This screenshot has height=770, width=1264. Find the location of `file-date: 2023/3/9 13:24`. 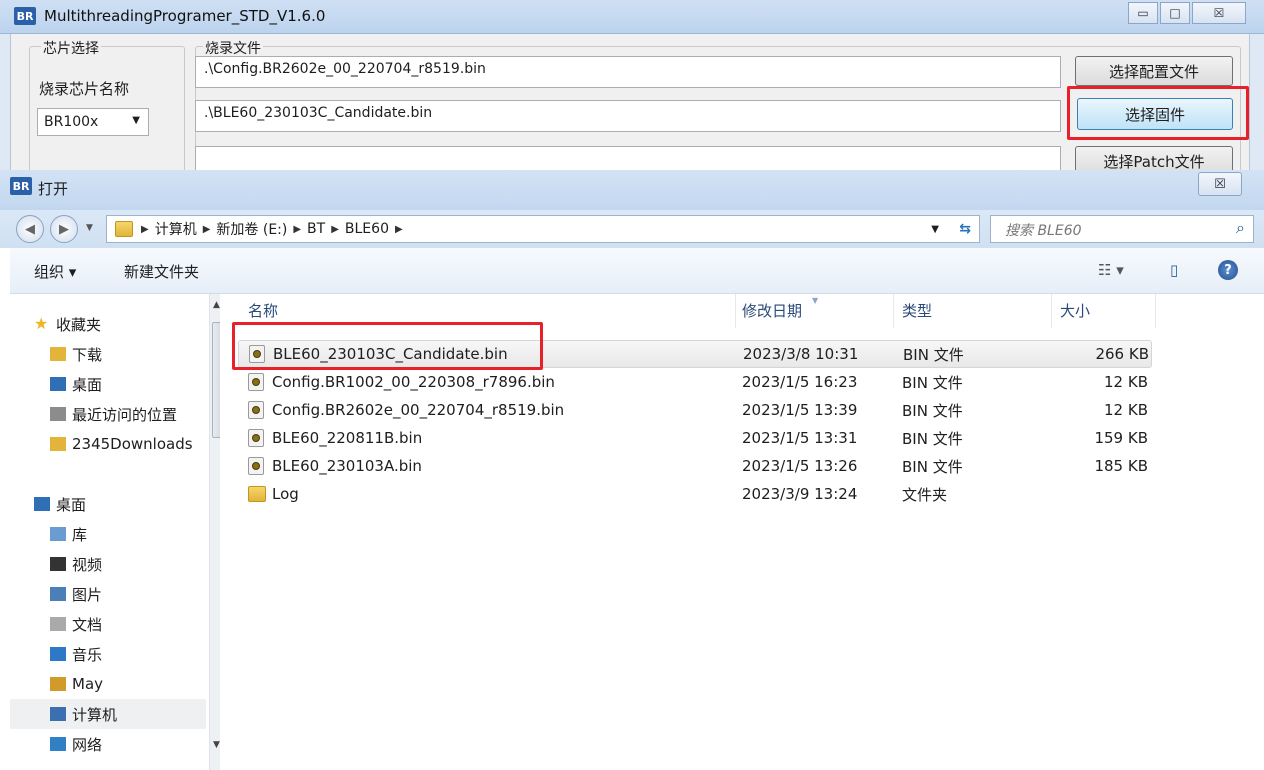

file-date: 2023/3/9 13:24 is located at coordinates (800, 494).